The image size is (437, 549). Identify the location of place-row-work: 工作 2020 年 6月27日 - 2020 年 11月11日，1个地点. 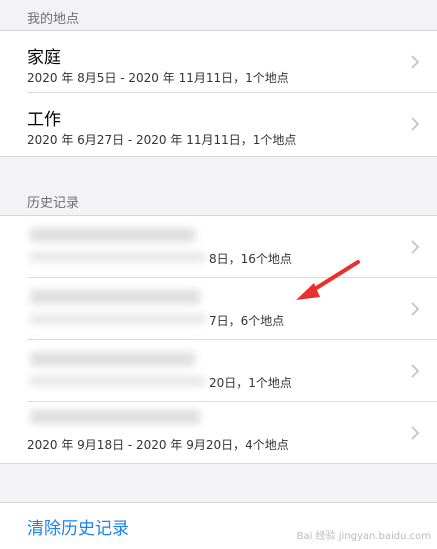
(218, 124).